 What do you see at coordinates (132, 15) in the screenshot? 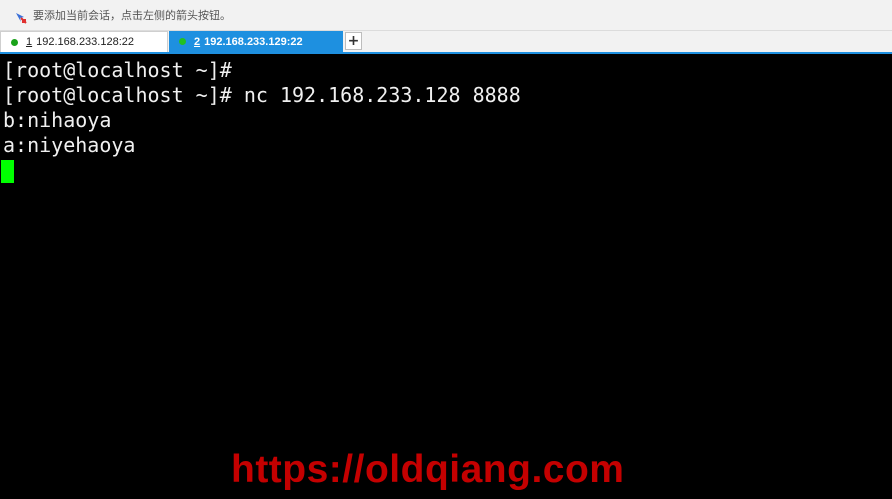
I see `session-hint-text: 要添加当前会话，点击左侧的箭头按钮。` at bounding box center [132, 15].